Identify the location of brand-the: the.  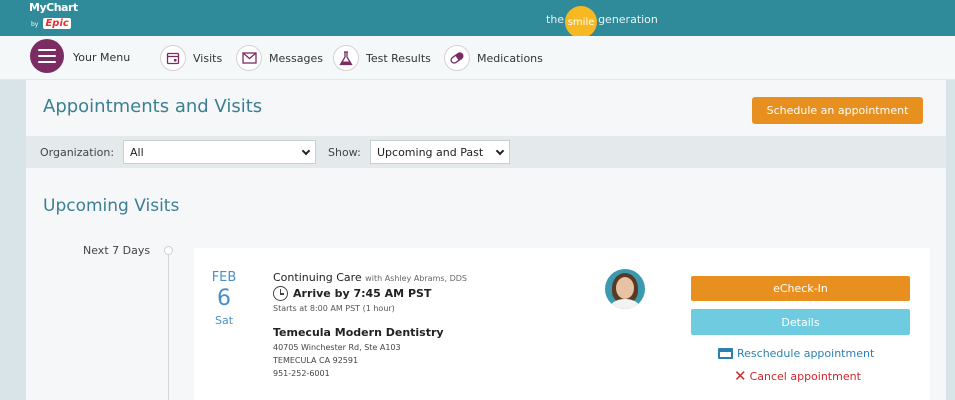
(555, 19).